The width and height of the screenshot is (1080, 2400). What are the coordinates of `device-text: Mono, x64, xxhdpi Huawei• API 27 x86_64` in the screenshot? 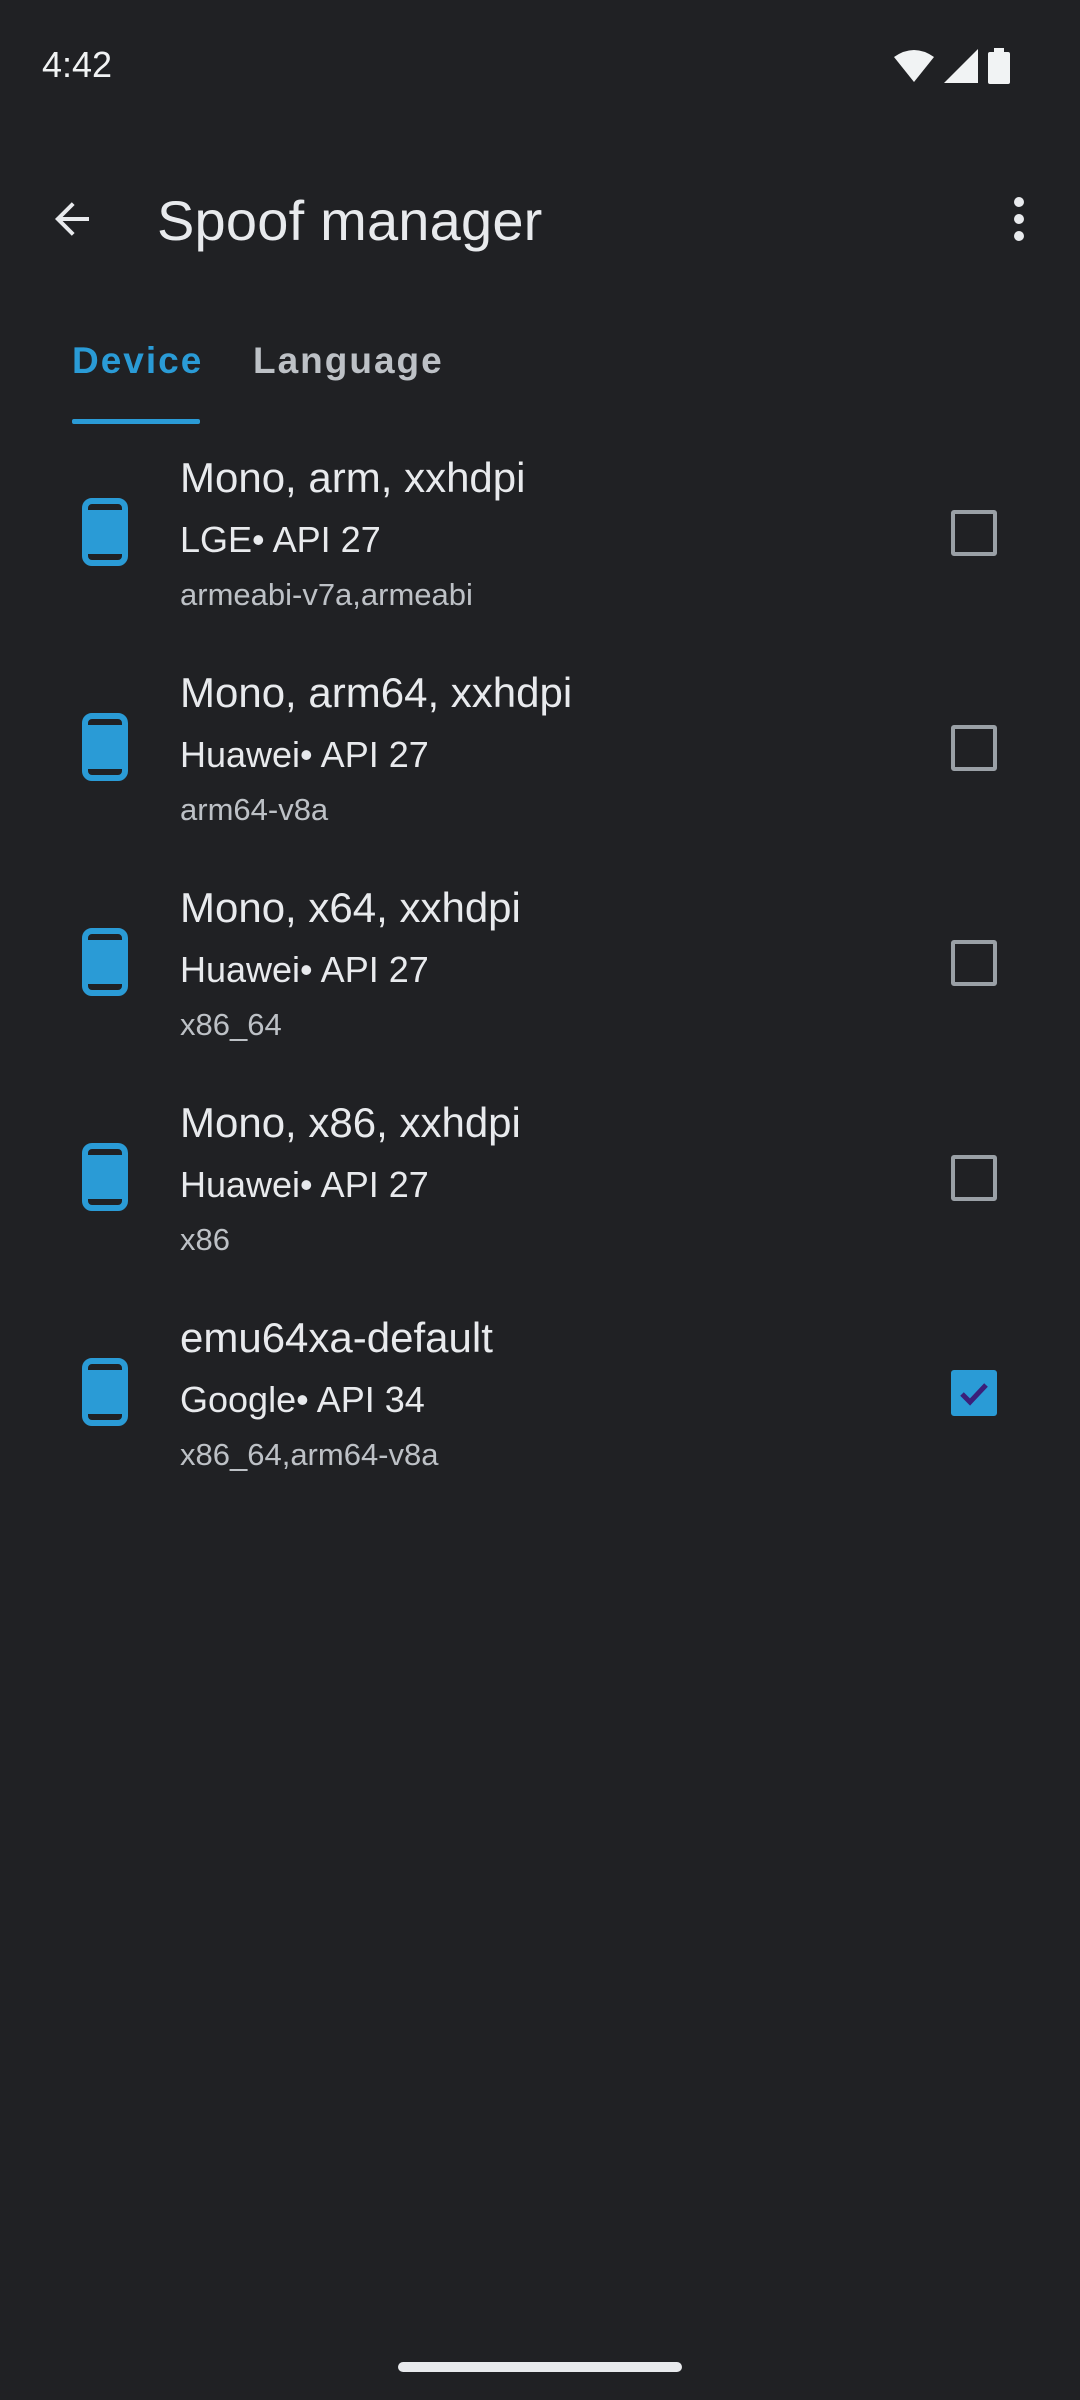 It's located at (540, 963).